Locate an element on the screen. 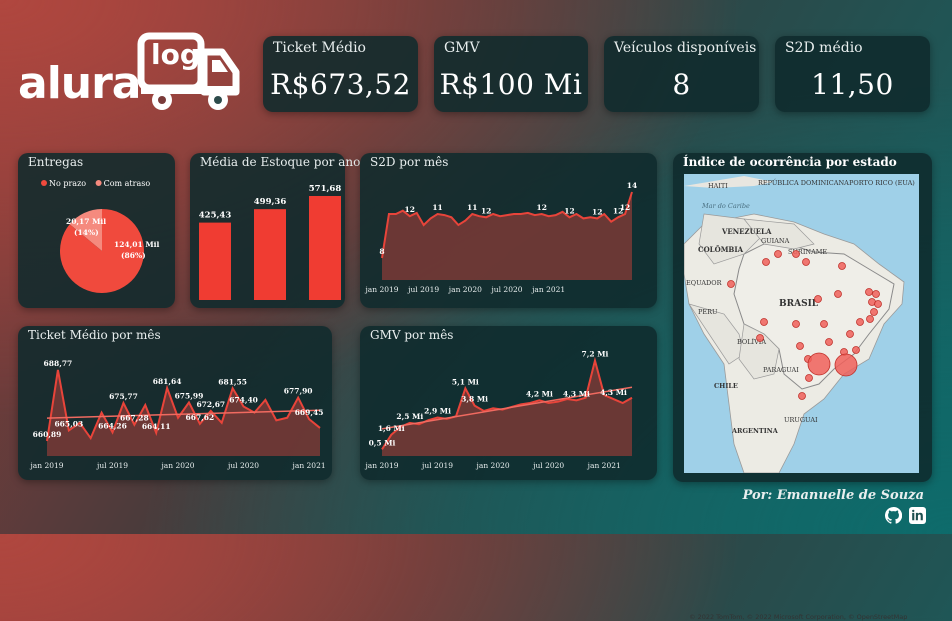 The width and height of the screenshot is (952, 621). kpi-title: Ticket Médio is located at coordinates (319, 48).